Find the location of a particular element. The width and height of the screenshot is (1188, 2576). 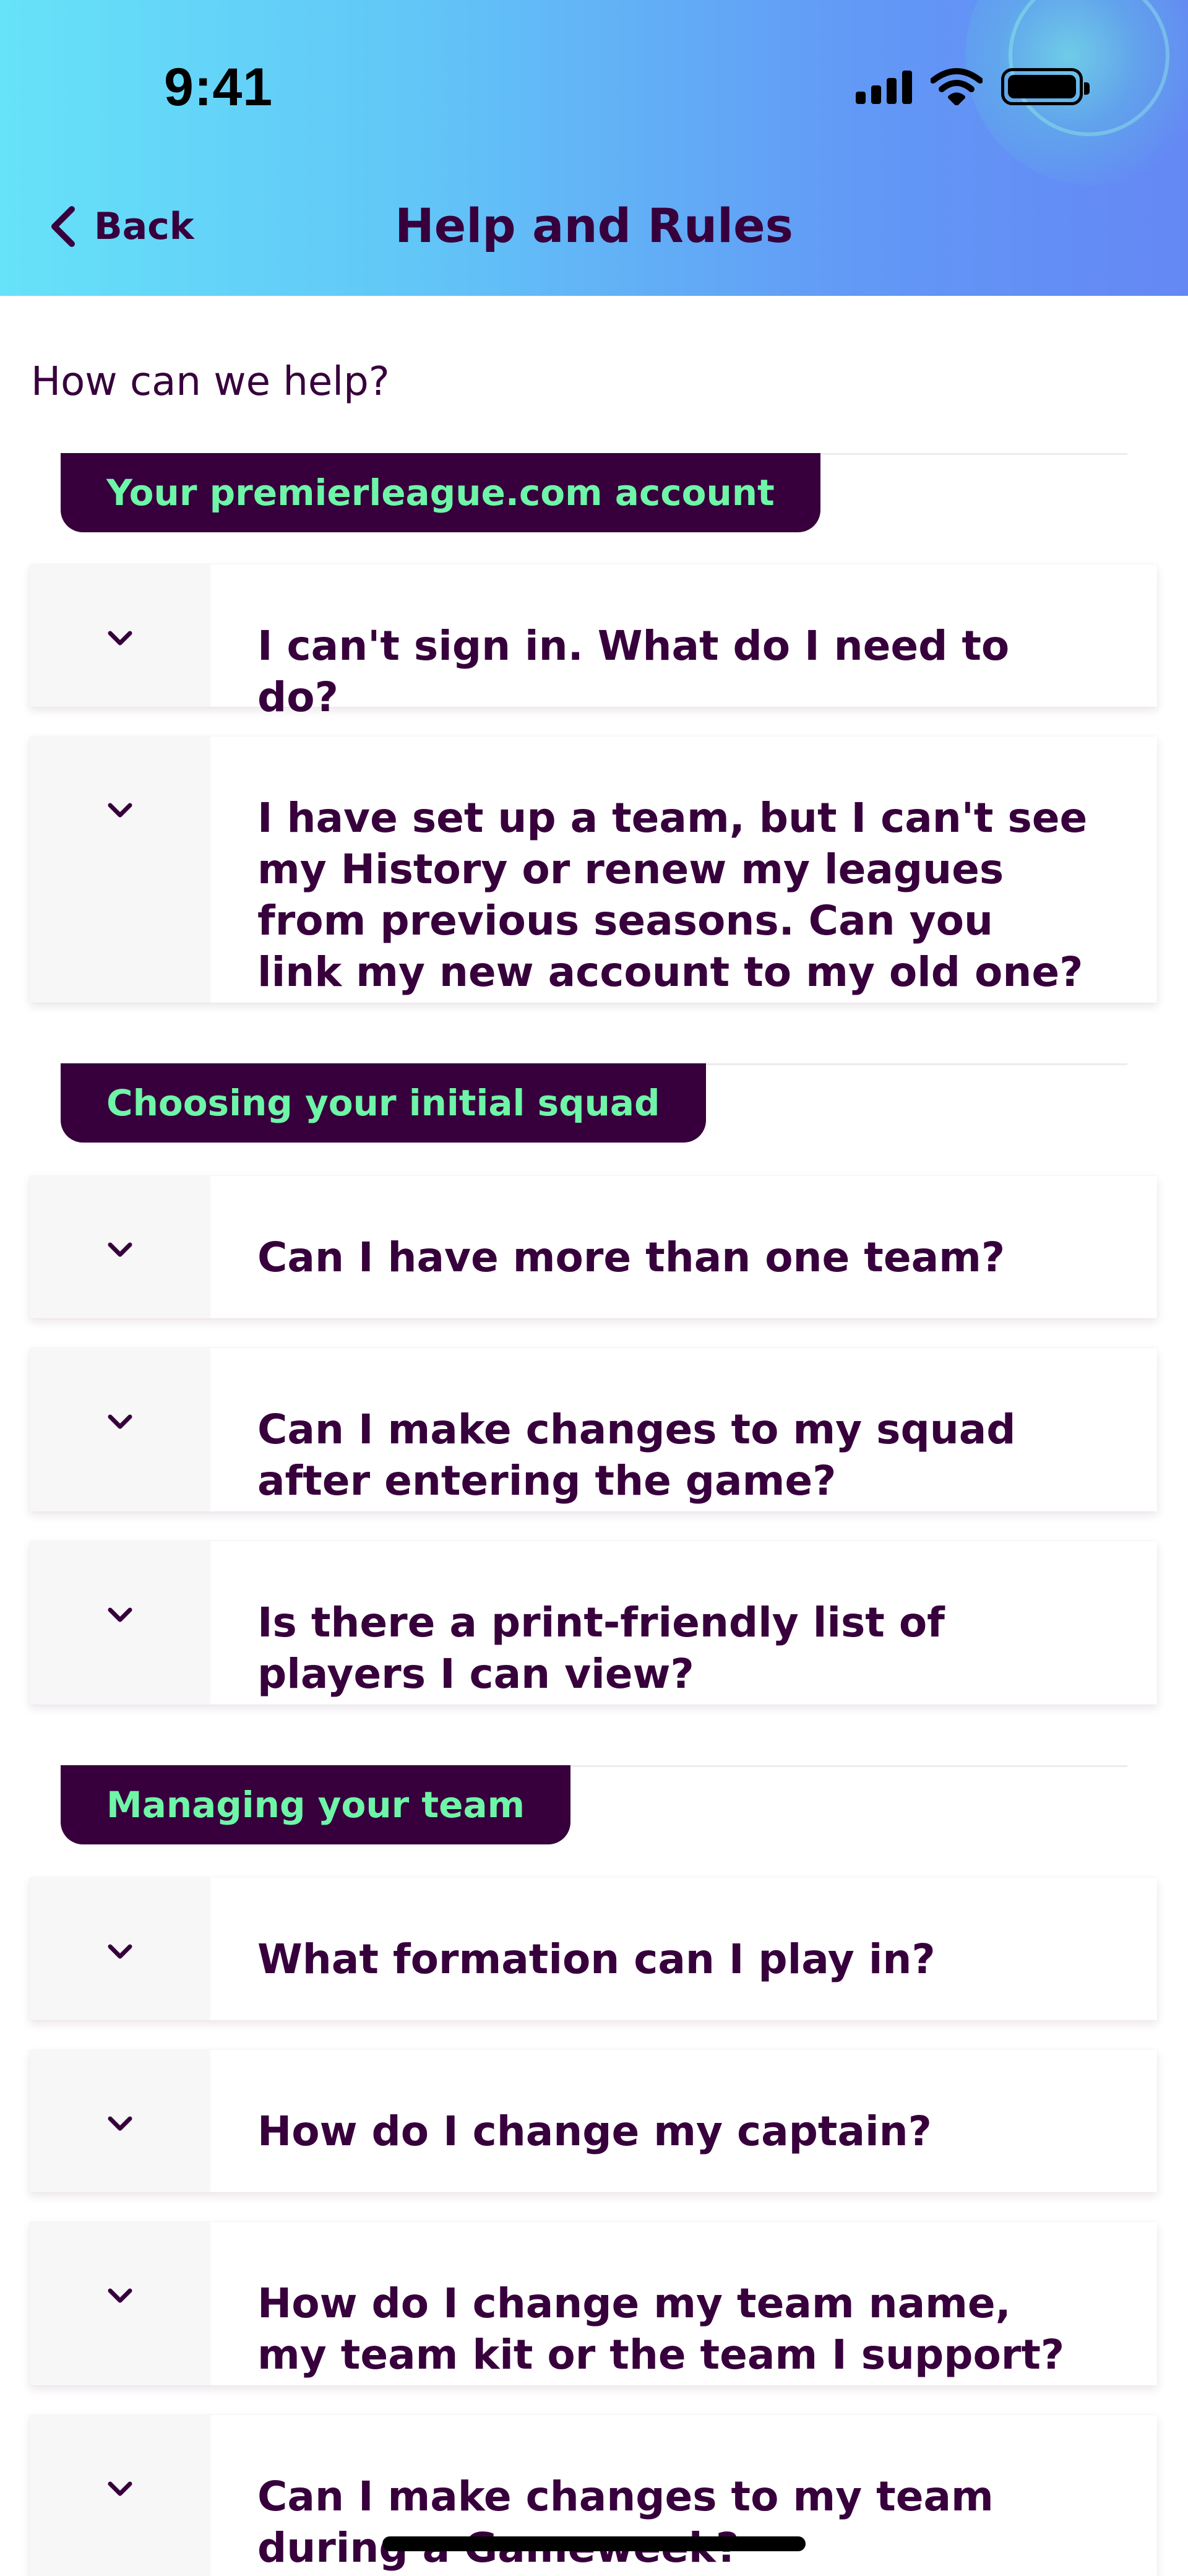

section-title: Managing your team is located at coordinates (315, 1805).